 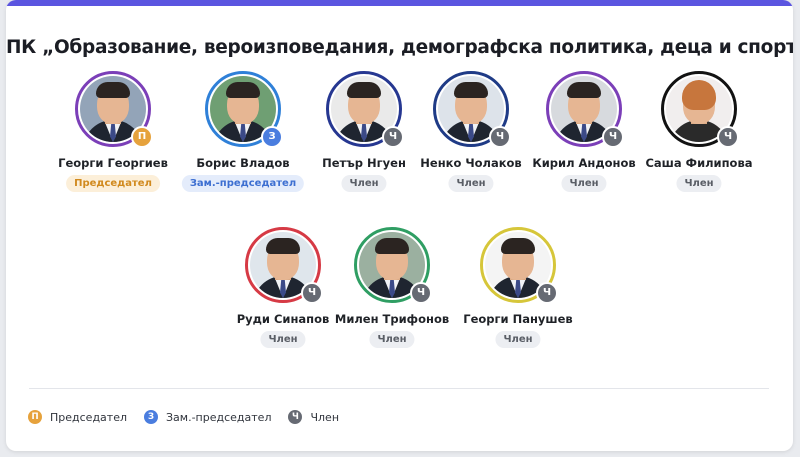 I want to click on role-badge-icon: З, so click(x=272, y=137).